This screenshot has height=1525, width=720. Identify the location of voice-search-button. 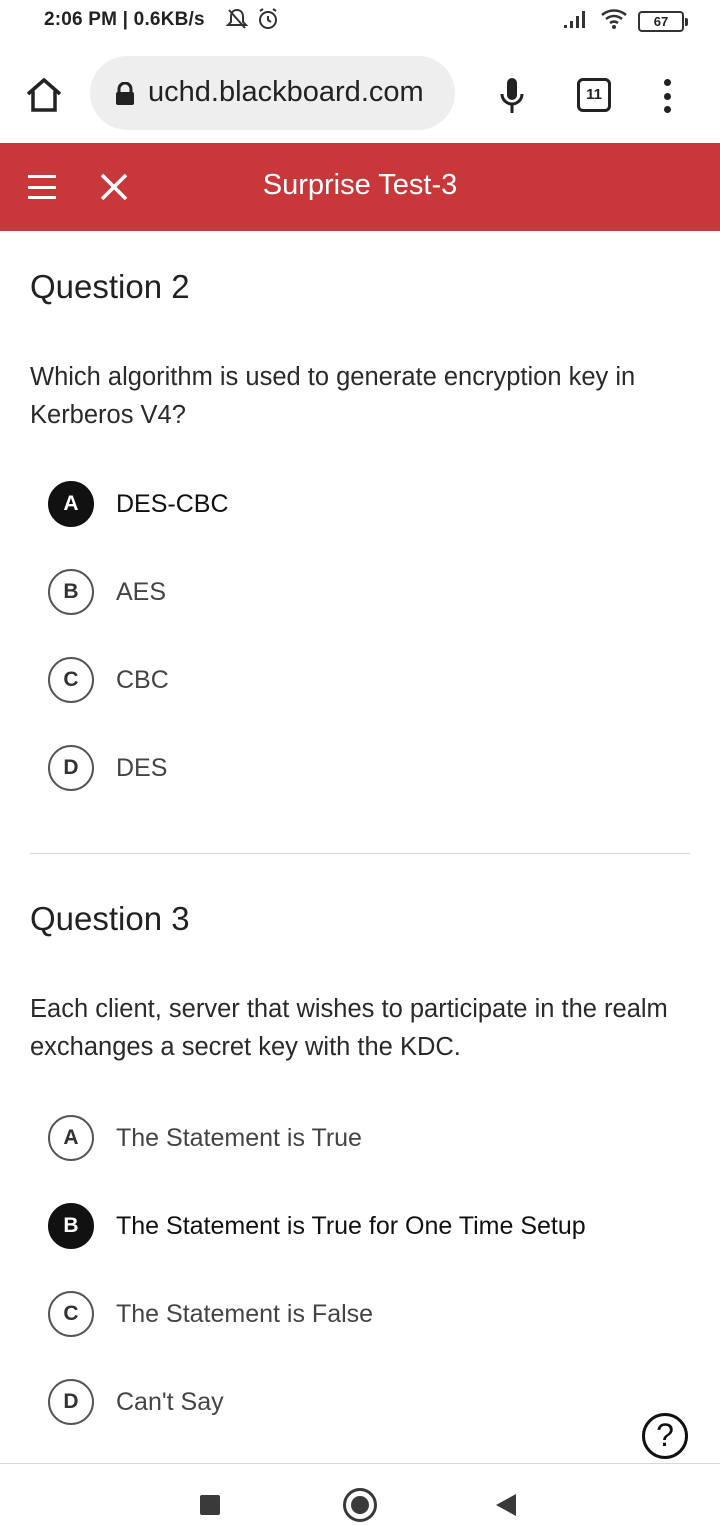
(512, 96).